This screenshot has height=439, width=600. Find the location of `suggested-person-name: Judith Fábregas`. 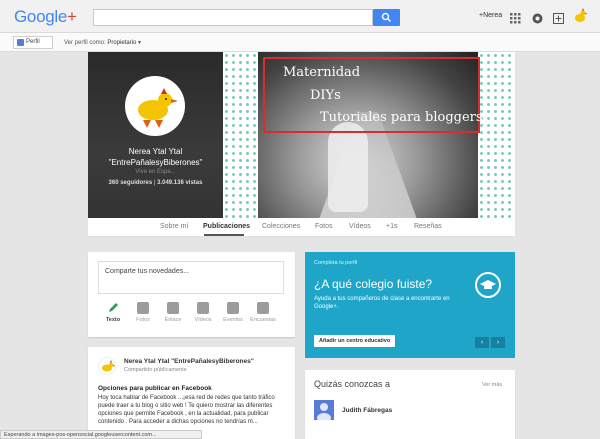

suggested-person-name: Judith Fábregas is located at coordinates (367, 410).